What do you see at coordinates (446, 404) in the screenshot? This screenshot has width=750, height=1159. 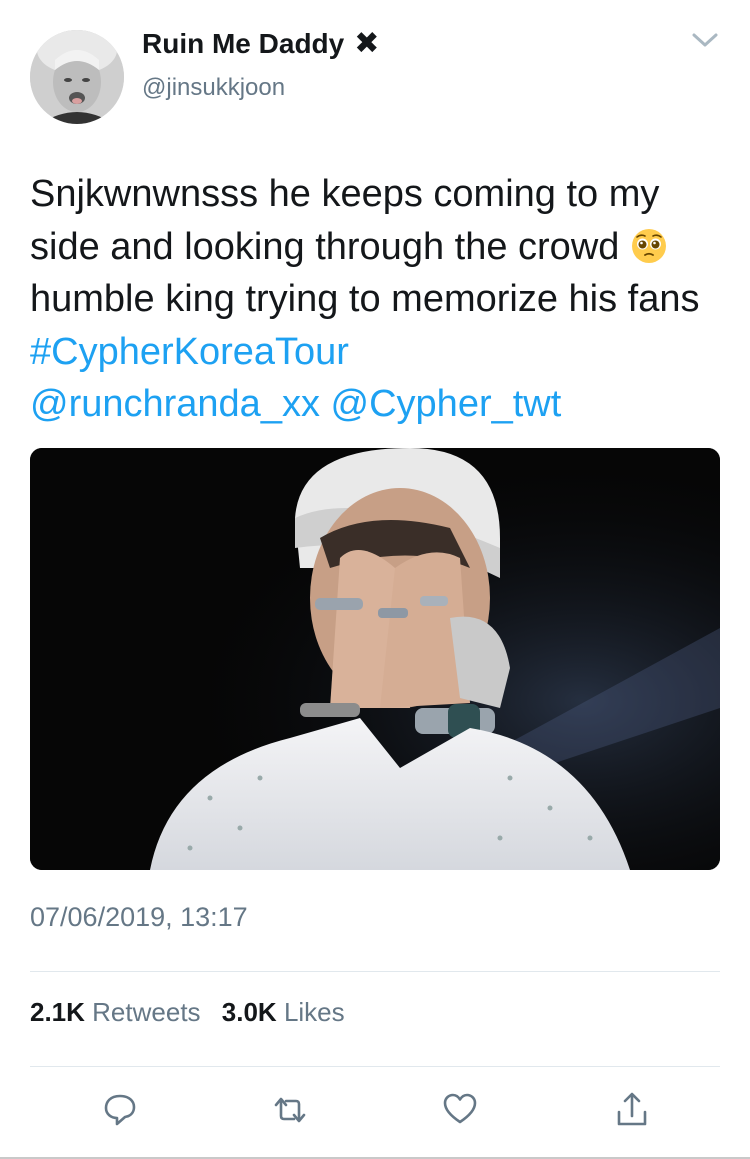 I see `mention-link: @Cypher_twt` at bounding box center [446, 404].